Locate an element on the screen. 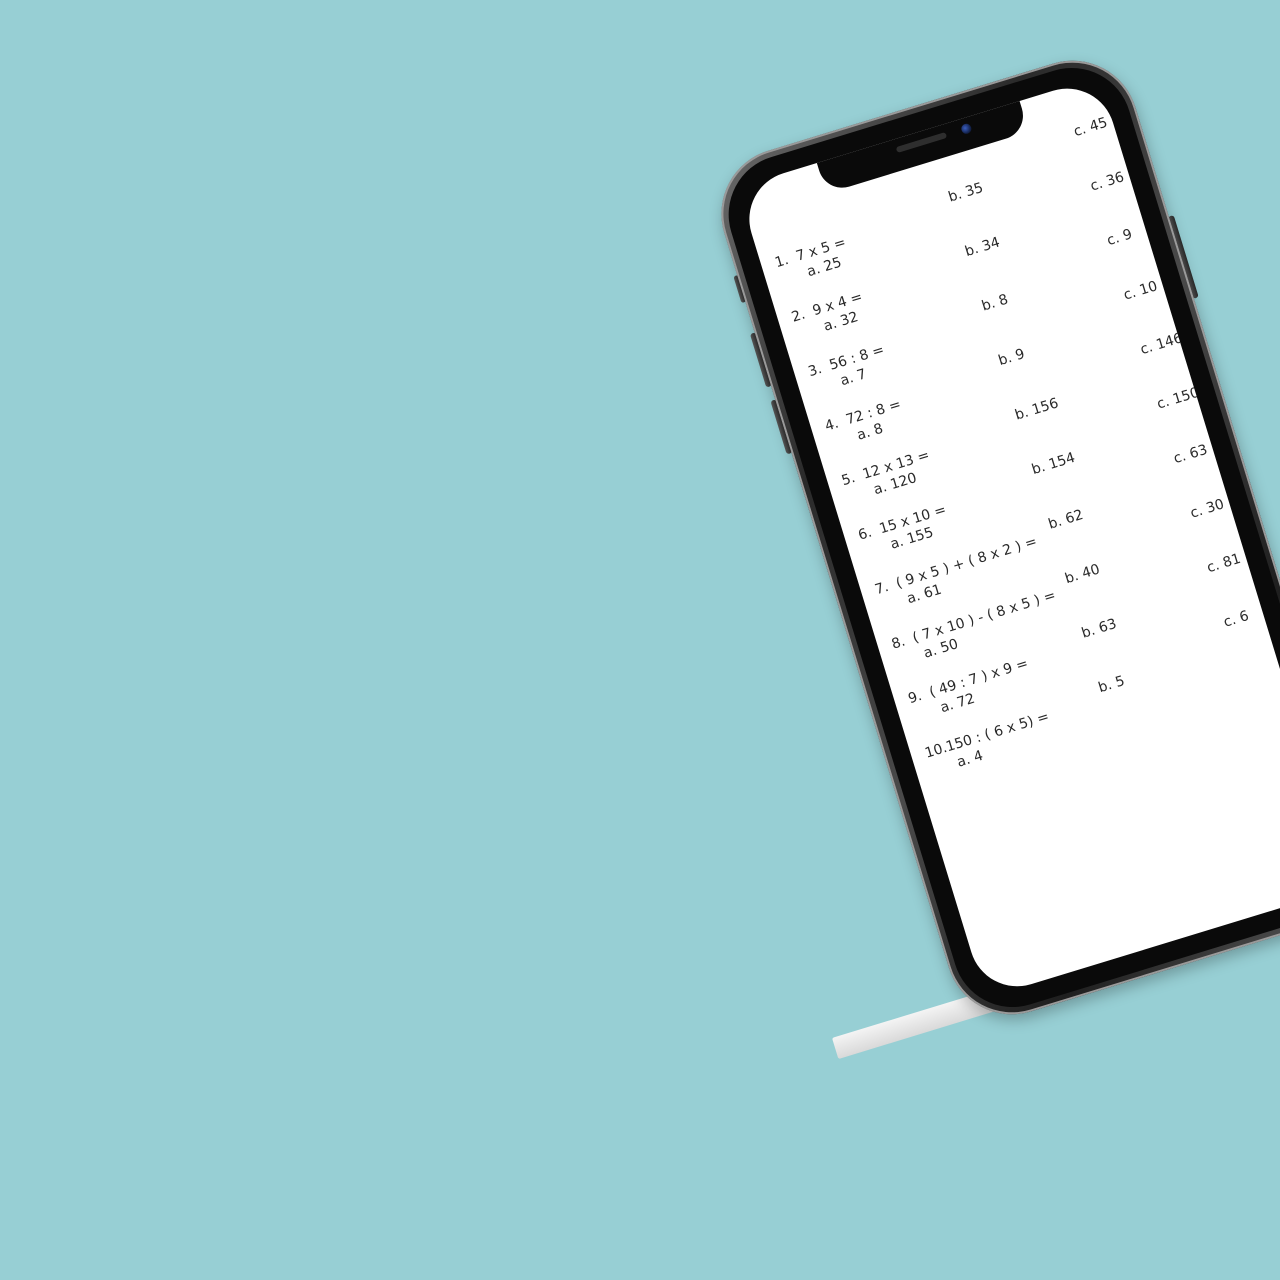 Image resolution: width=1280 pixels, height=1280 pixels. question-number: 7. is located at coordinates (882, 588).